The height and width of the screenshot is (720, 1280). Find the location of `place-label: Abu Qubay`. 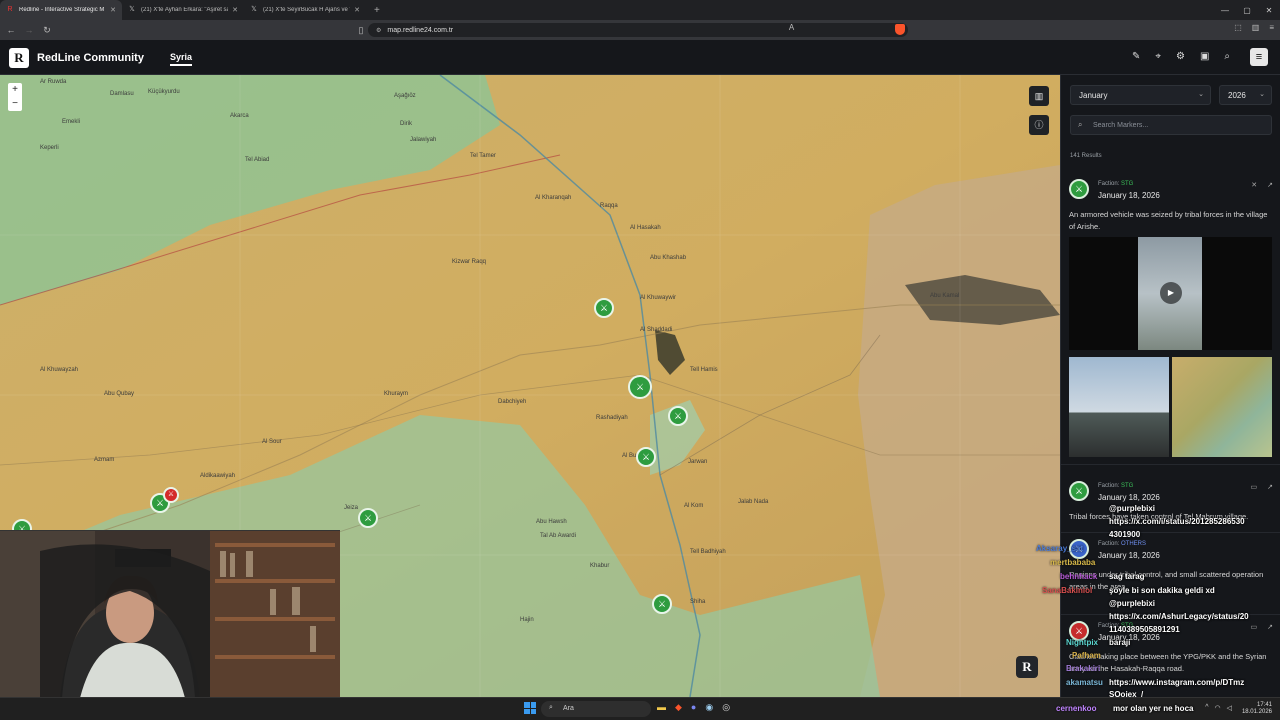

place-label: Abu Qubay is located at coordinates (119, 394).